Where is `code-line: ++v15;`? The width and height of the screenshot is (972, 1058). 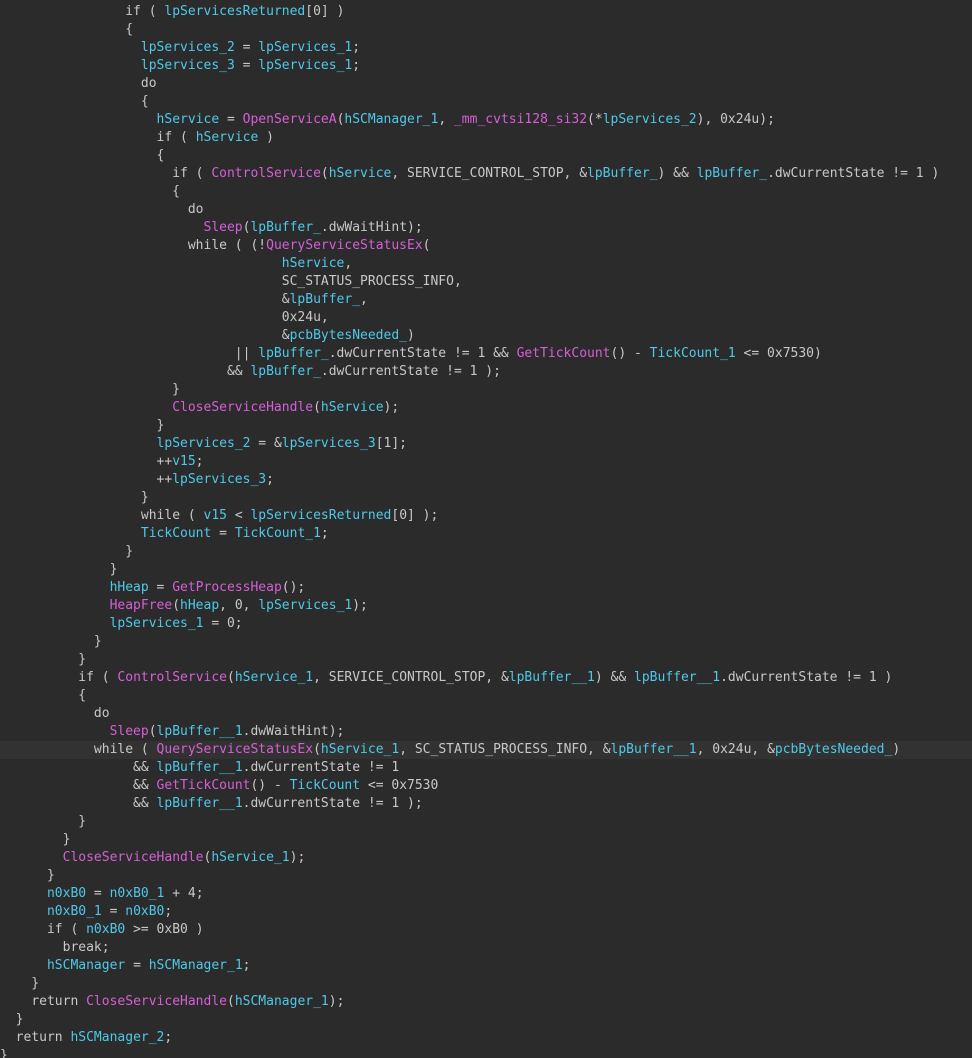 code-line: ++v15; is located at coordinates (486, 462).